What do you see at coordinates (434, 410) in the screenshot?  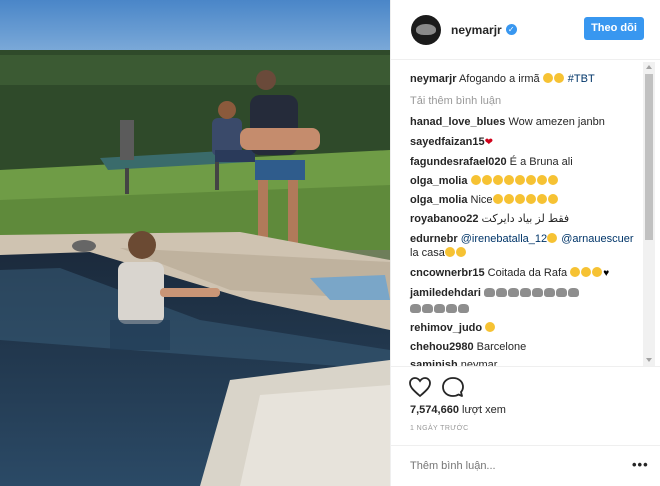 I see `views-count: 7,574,660` at bounding box center [434, 410].